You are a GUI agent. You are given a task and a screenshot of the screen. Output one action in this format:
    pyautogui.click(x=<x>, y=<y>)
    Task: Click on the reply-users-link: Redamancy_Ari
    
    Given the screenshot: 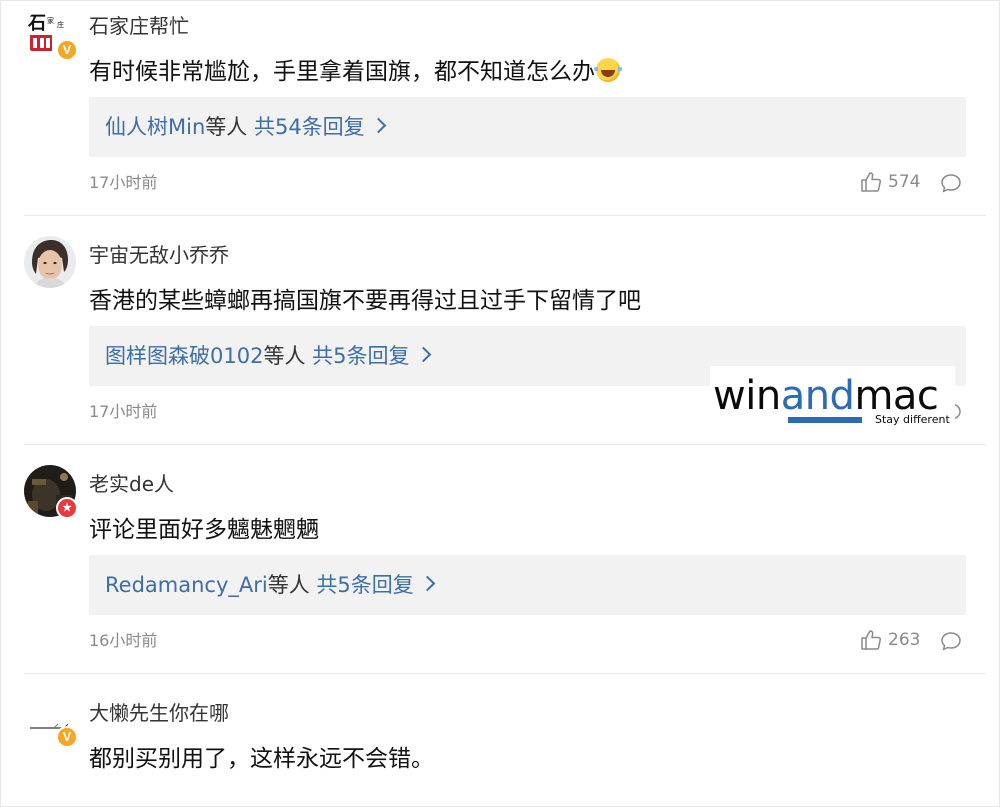 What is the action you would take?
    pyautogui.click(x=186, y=585)
    